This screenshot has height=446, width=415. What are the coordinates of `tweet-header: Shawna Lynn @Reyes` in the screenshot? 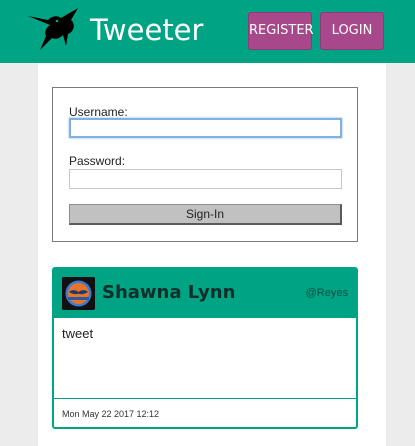 It's located at (205, 293).